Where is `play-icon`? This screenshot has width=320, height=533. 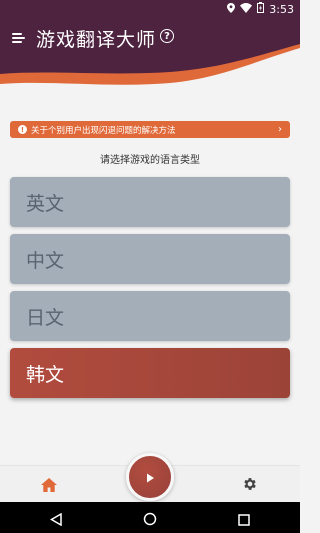 play-icon is located at coordinates (150, 477).